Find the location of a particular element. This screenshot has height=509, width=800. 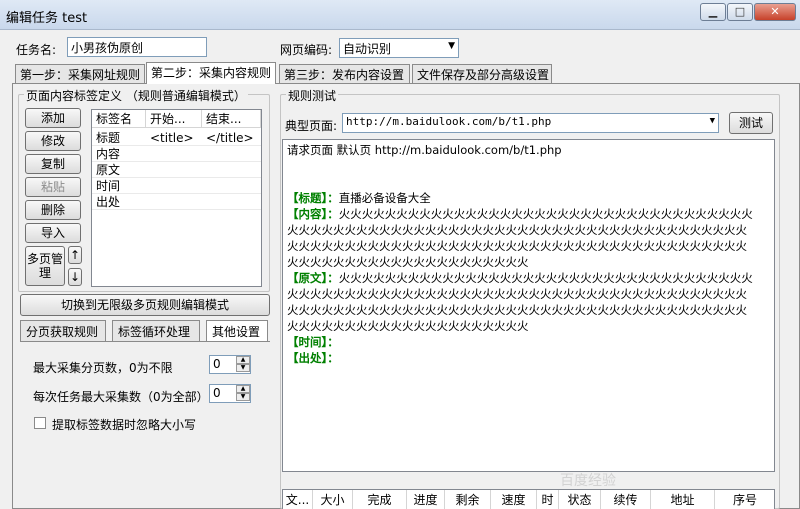

request-line: 请求页面 默认页 http://m.baidulook.com/b/t1.php is located at coordinates (424, 150).